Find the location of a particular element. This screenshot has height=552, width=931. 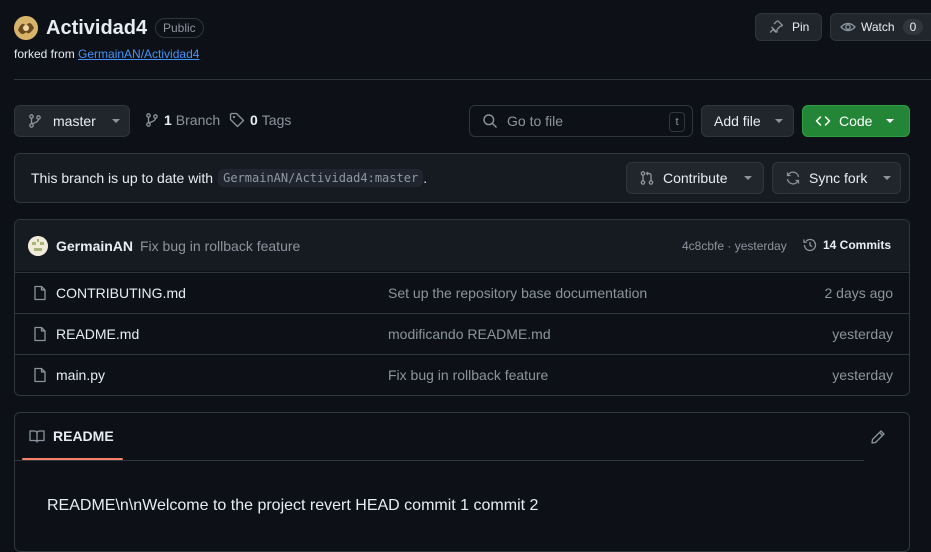

eye-icon is located at coordinates (848, 27).